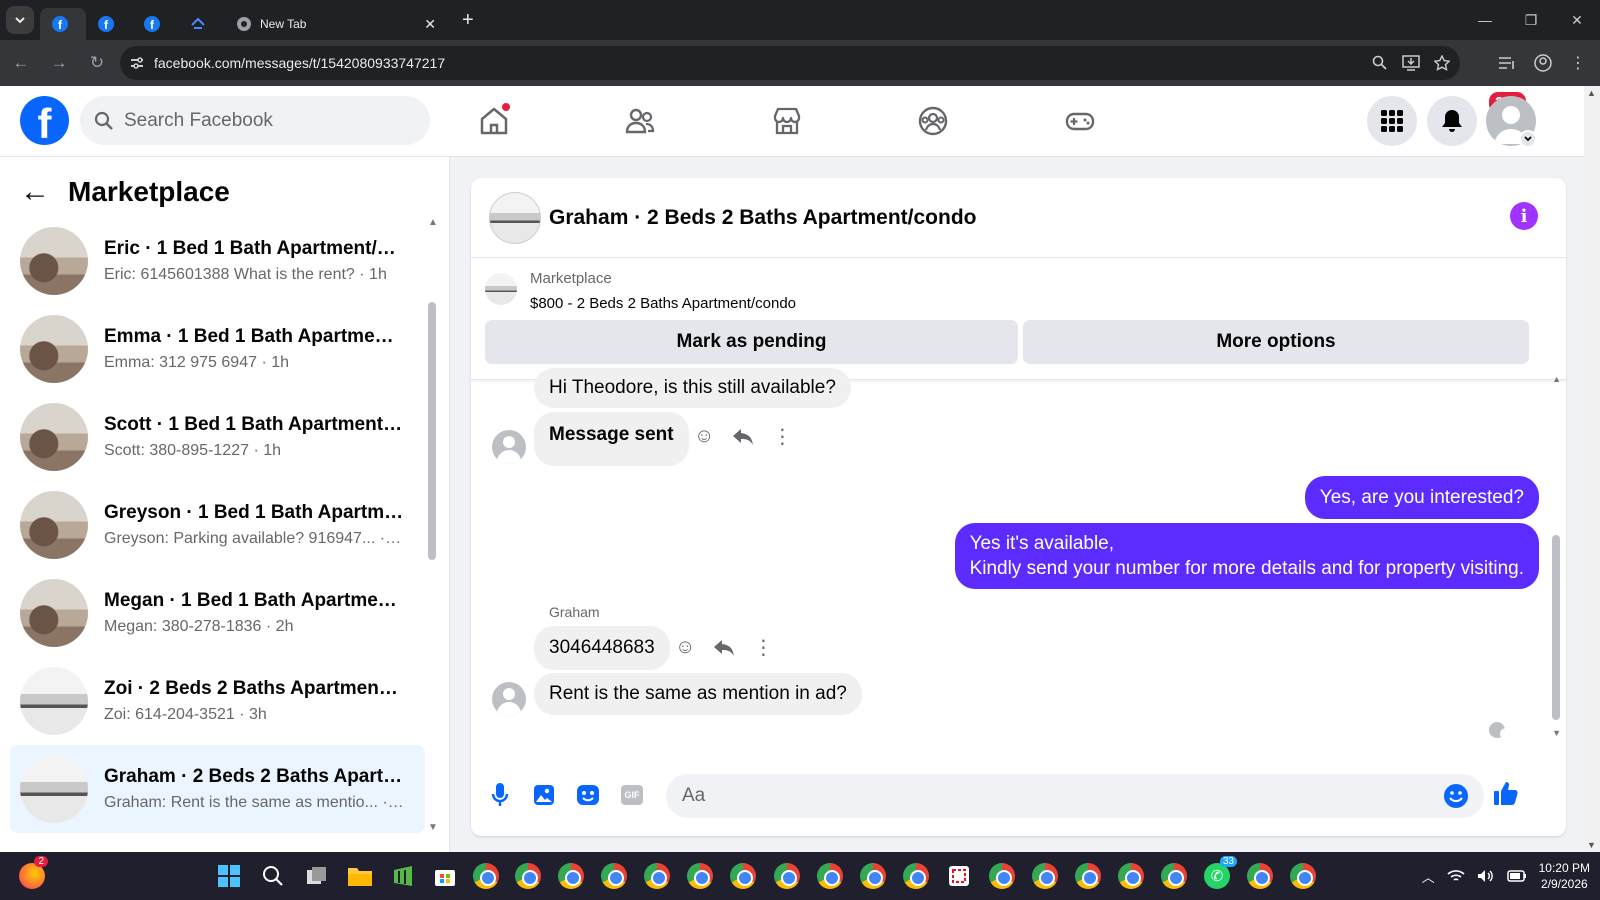 The height and width of the screenshot is (900, 1600). I want to click on bookmark-star-icon, so click(1442, 63).